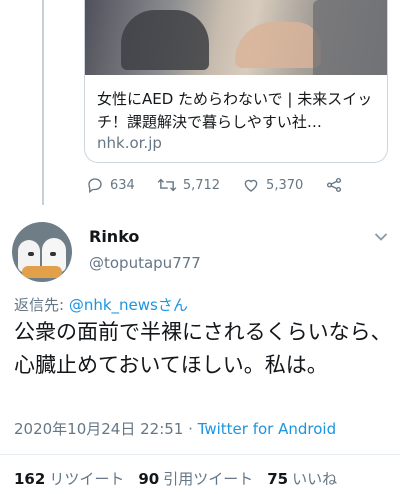  I want to click on card-thumbnail-image, so click(236, 37).